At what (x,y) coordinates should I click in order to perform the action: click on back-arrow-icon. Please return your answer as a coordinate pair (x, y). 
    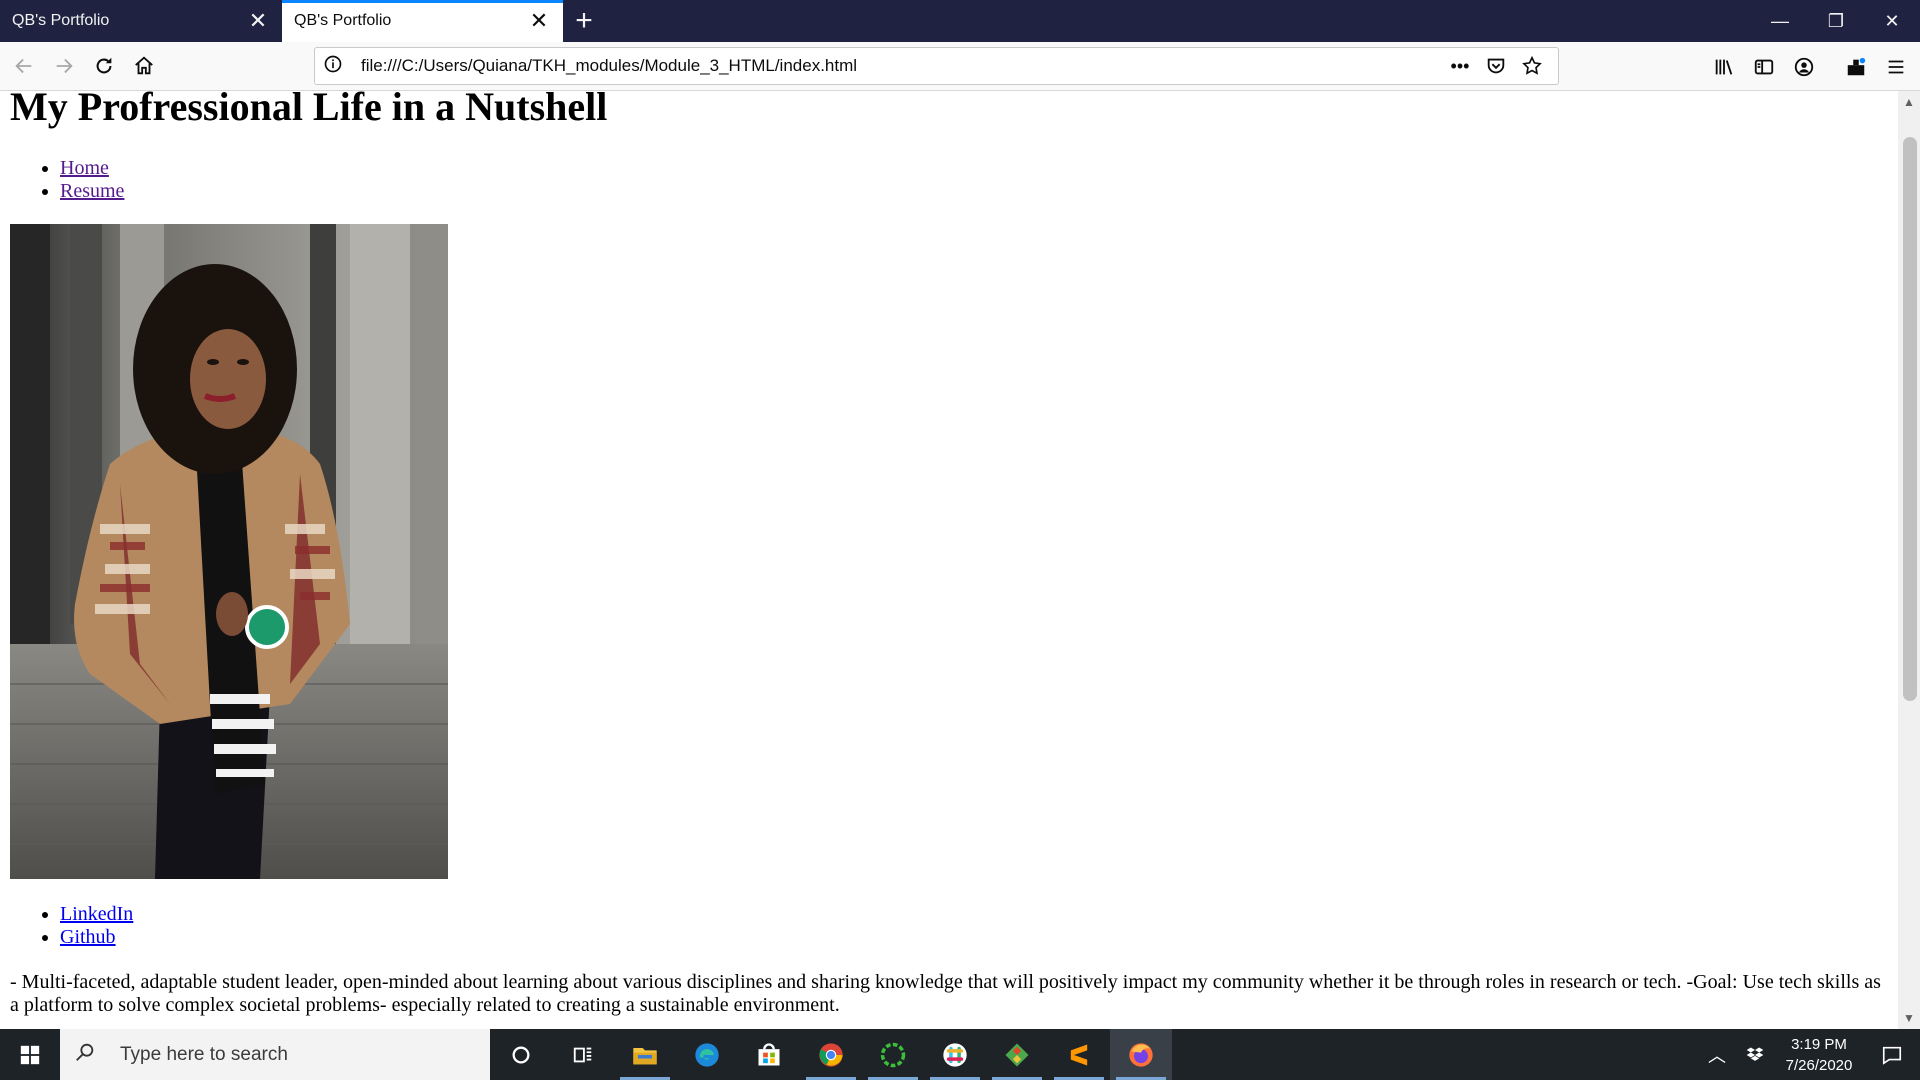
    Looking at the image, I should click on (23, 66).